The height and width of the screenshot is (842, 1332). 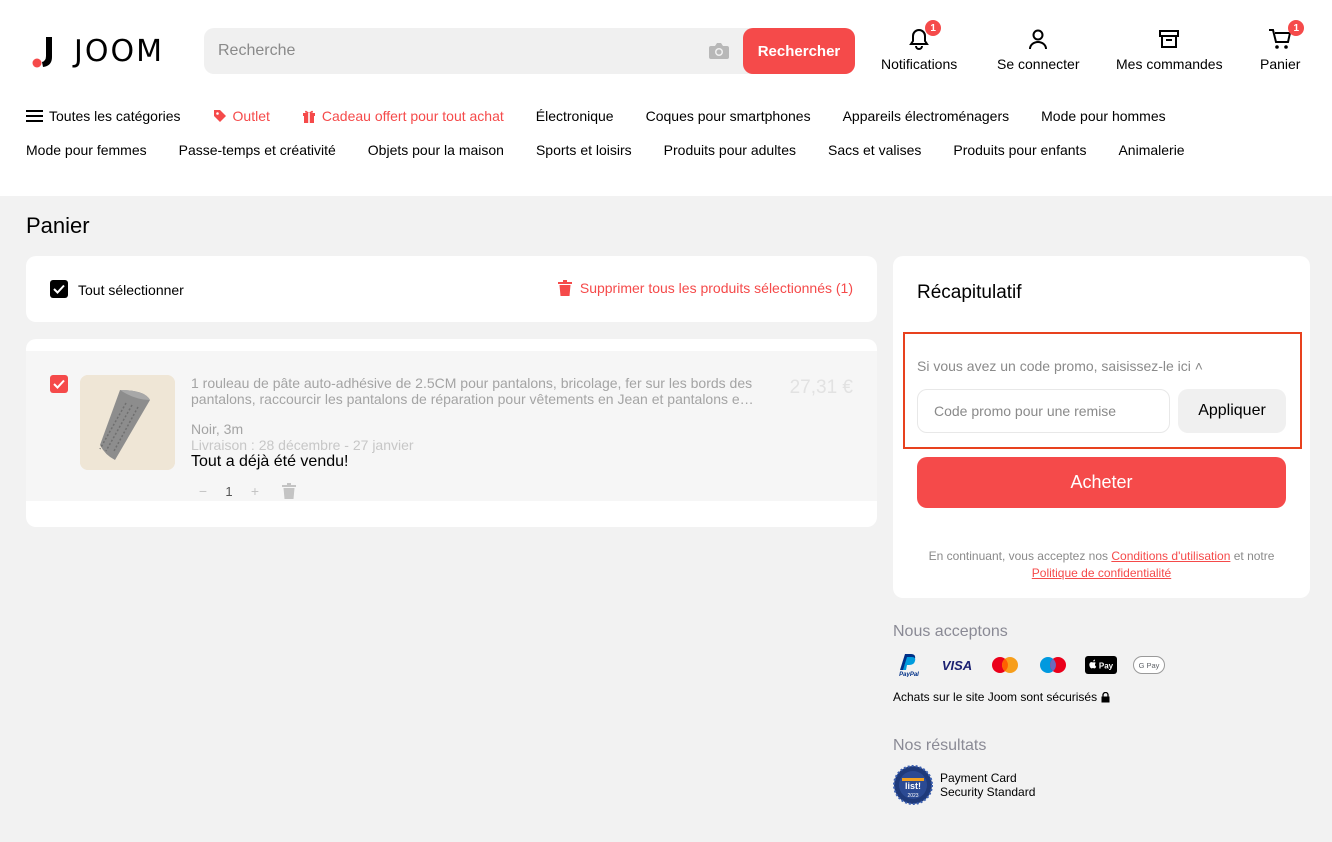 I want to click on nav-adultes: Produits pour adultes, so click(x=730, y=150).